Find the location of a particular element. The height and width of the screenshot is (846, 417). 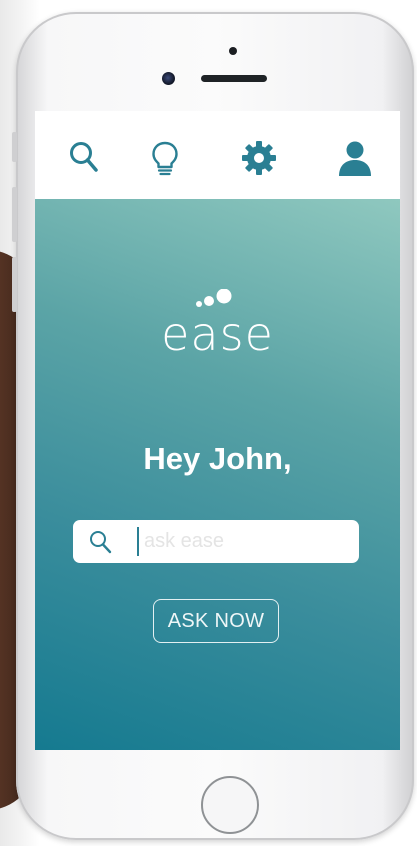

user-icon is located at coordinates (355, 158).